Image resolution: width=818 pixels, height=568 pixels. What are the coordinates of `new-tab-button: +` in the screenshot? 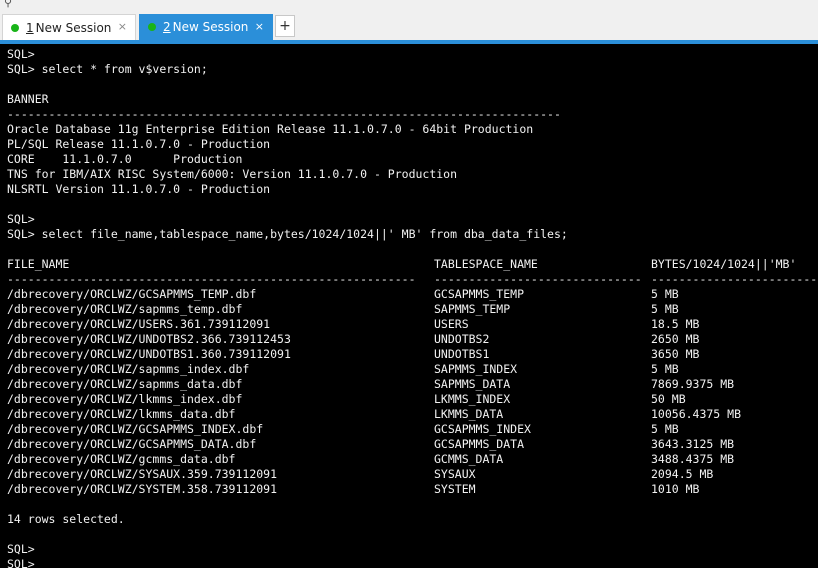 It's located at (285, 26).